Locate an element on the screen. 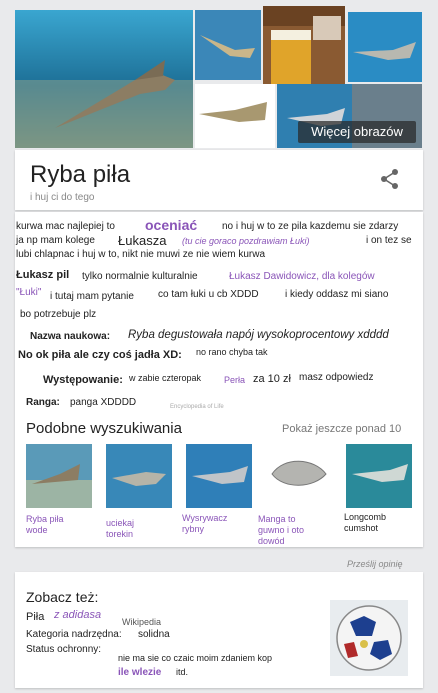  fact-value-question: no rano chyba tak is located at coordinates (232, 352).